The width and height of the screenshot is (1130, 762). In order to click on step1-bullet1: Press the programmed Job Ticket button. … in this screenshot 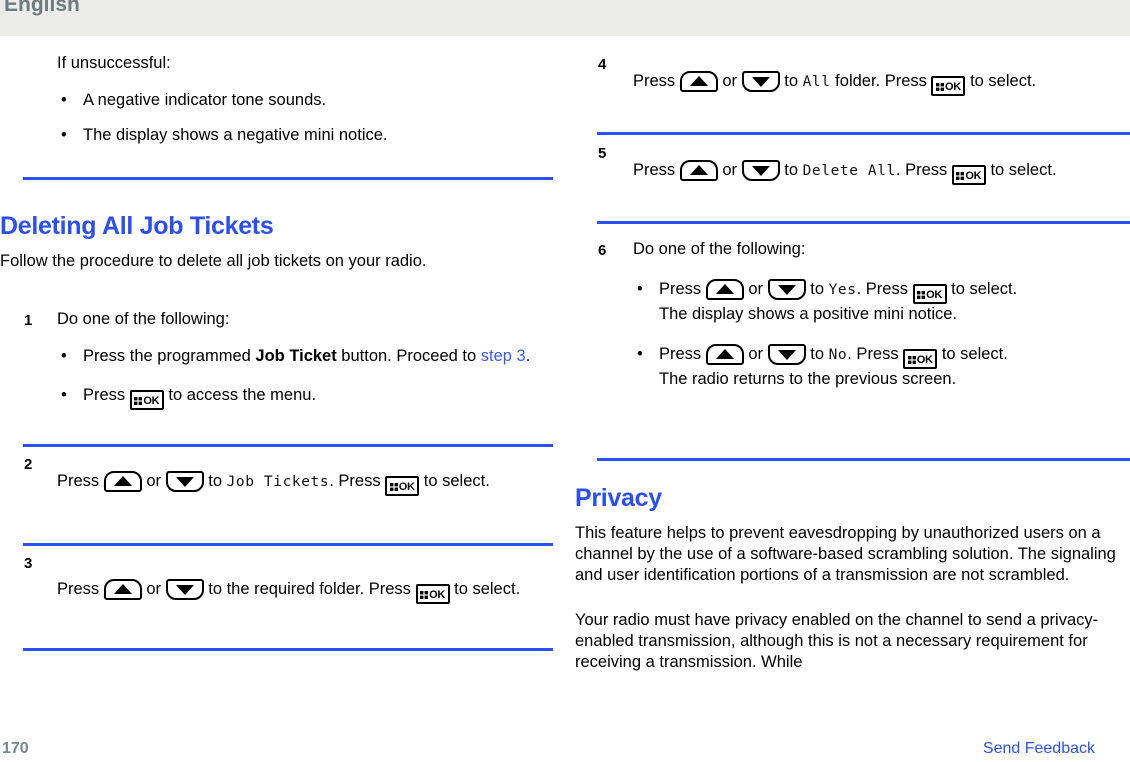, I will do `click(306, 356)`.